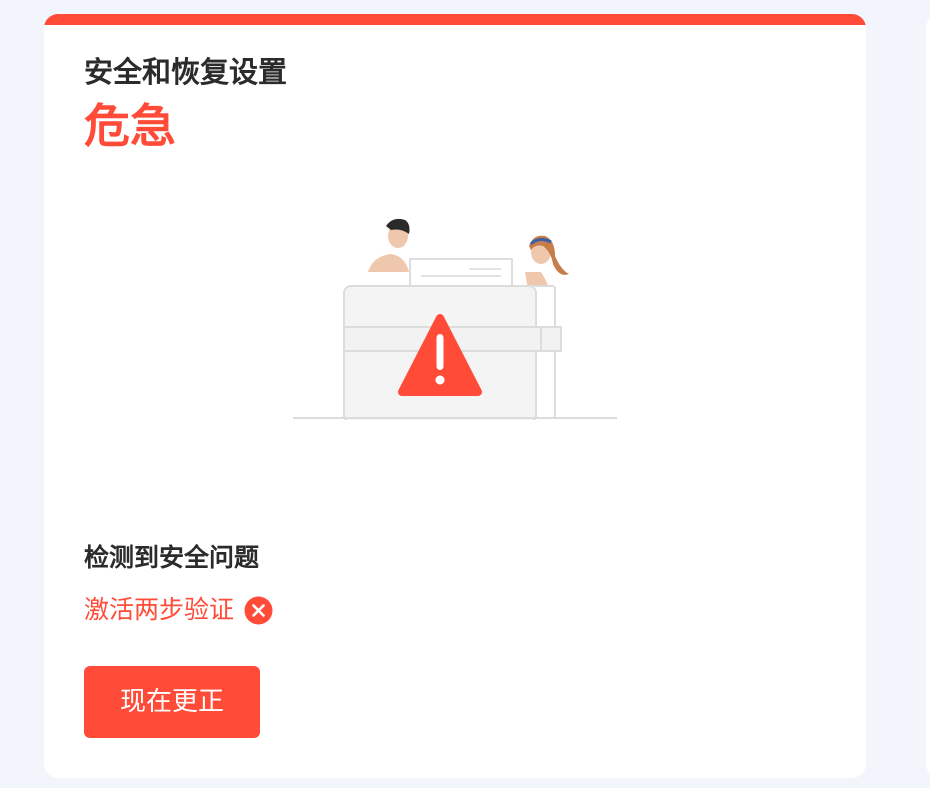 The width and height of the screenshot is (930, 788). Describe the element at coordinates (389, 245) in the screenshot. I see `man-figure` at that location.